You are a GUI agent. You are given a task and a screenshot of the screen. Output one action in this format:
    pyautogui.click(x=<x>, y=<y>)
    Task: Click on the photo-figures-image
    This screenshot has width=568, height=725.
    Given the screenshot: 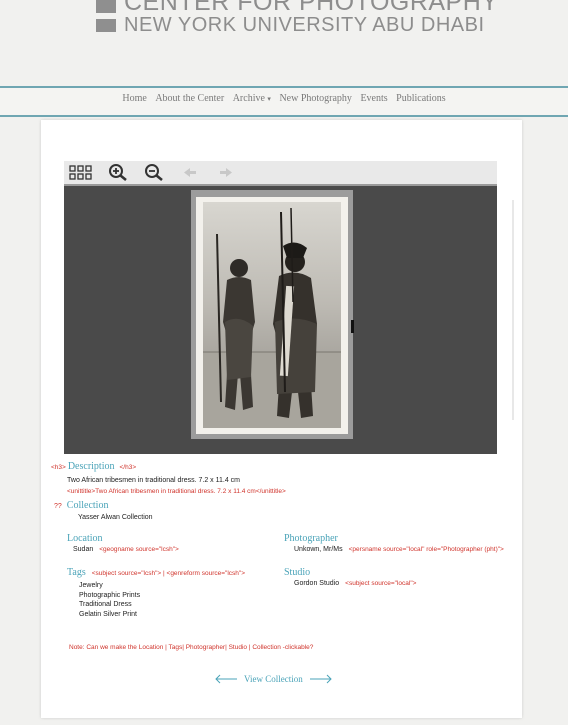 What is the action you would take?
    pyautogui.click(x=272, y=317)
    